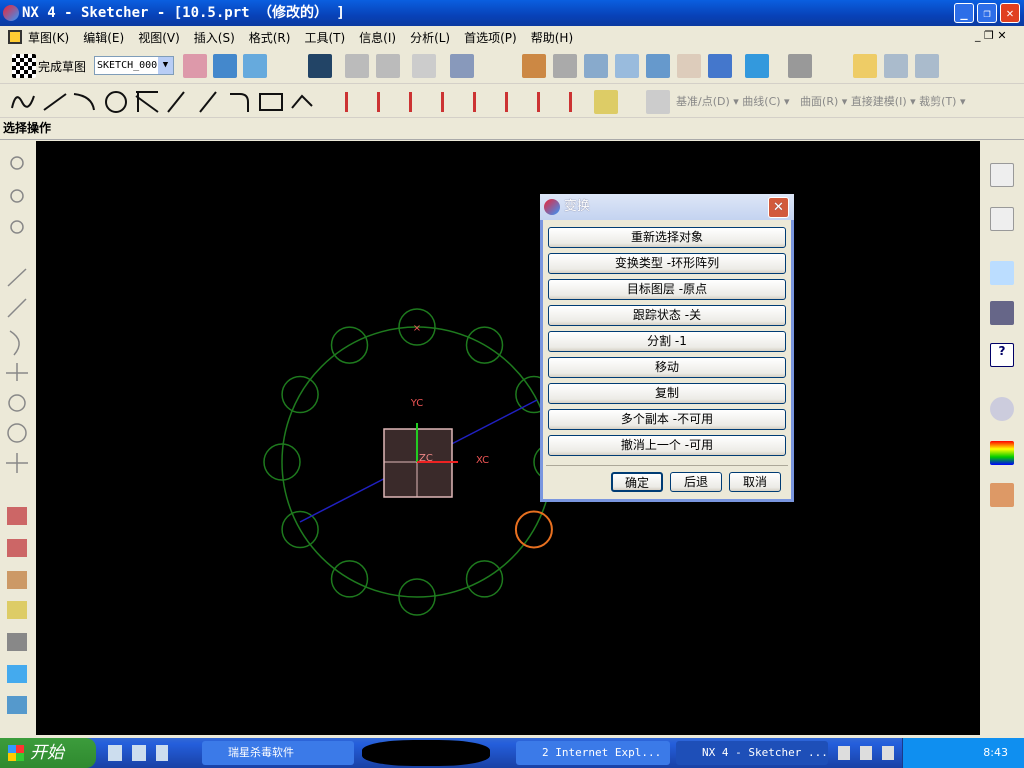 This screenshot has height=768, width=1024. Describe the element at coordinates (658, 102) in the screenshot. I see `datum-icon` at that location.